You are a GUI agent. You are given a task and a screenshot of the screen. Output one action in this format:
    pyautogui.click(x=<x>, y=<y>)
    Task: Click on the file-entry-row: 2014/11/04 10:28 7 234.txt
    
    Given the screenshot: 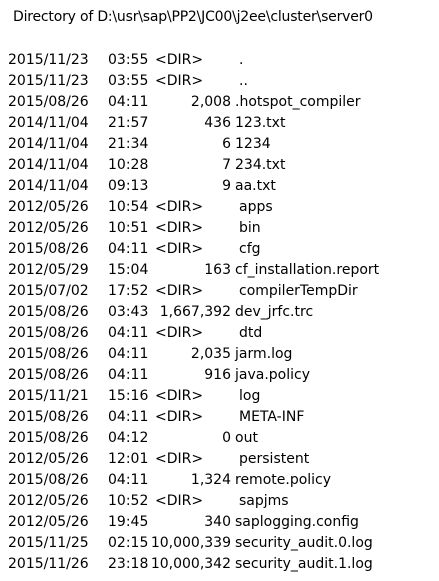 What is the action you would take?
    pyautogui.click(x=223, y=165)
    